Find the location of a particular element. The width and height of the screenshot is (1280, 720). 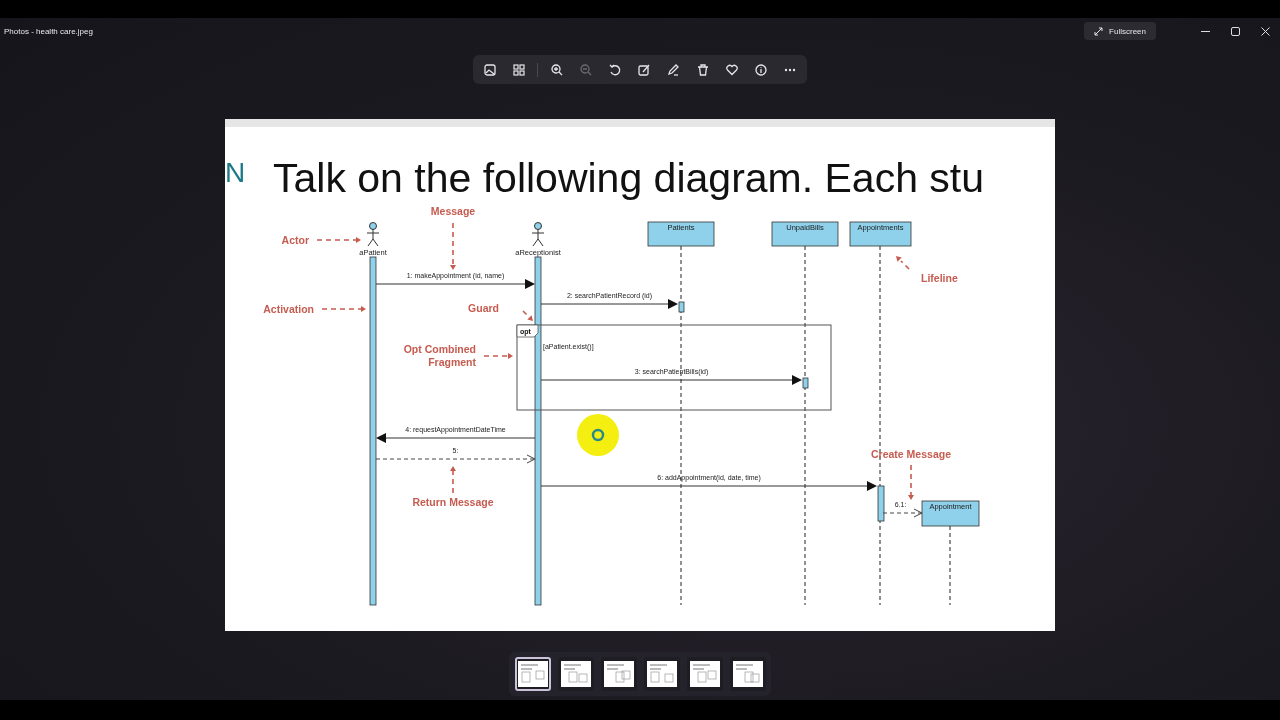

close-icon is located at coordinates (1265, 31).